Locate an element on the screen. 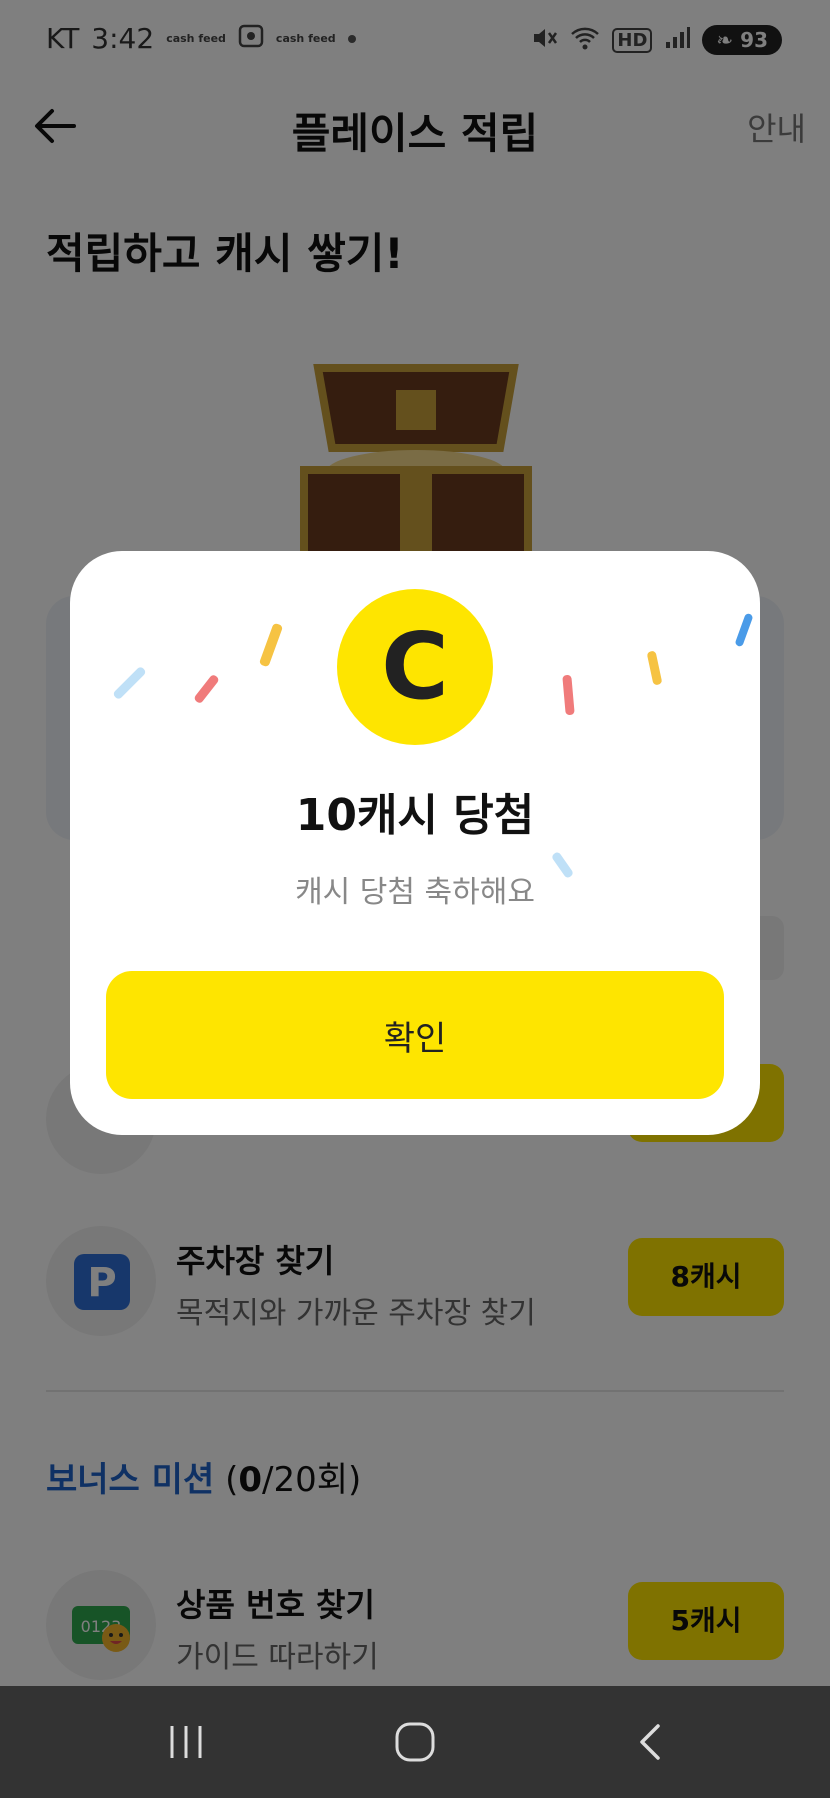  modal-title: 10캐시 당첨 is located at coordinates (415, 815).